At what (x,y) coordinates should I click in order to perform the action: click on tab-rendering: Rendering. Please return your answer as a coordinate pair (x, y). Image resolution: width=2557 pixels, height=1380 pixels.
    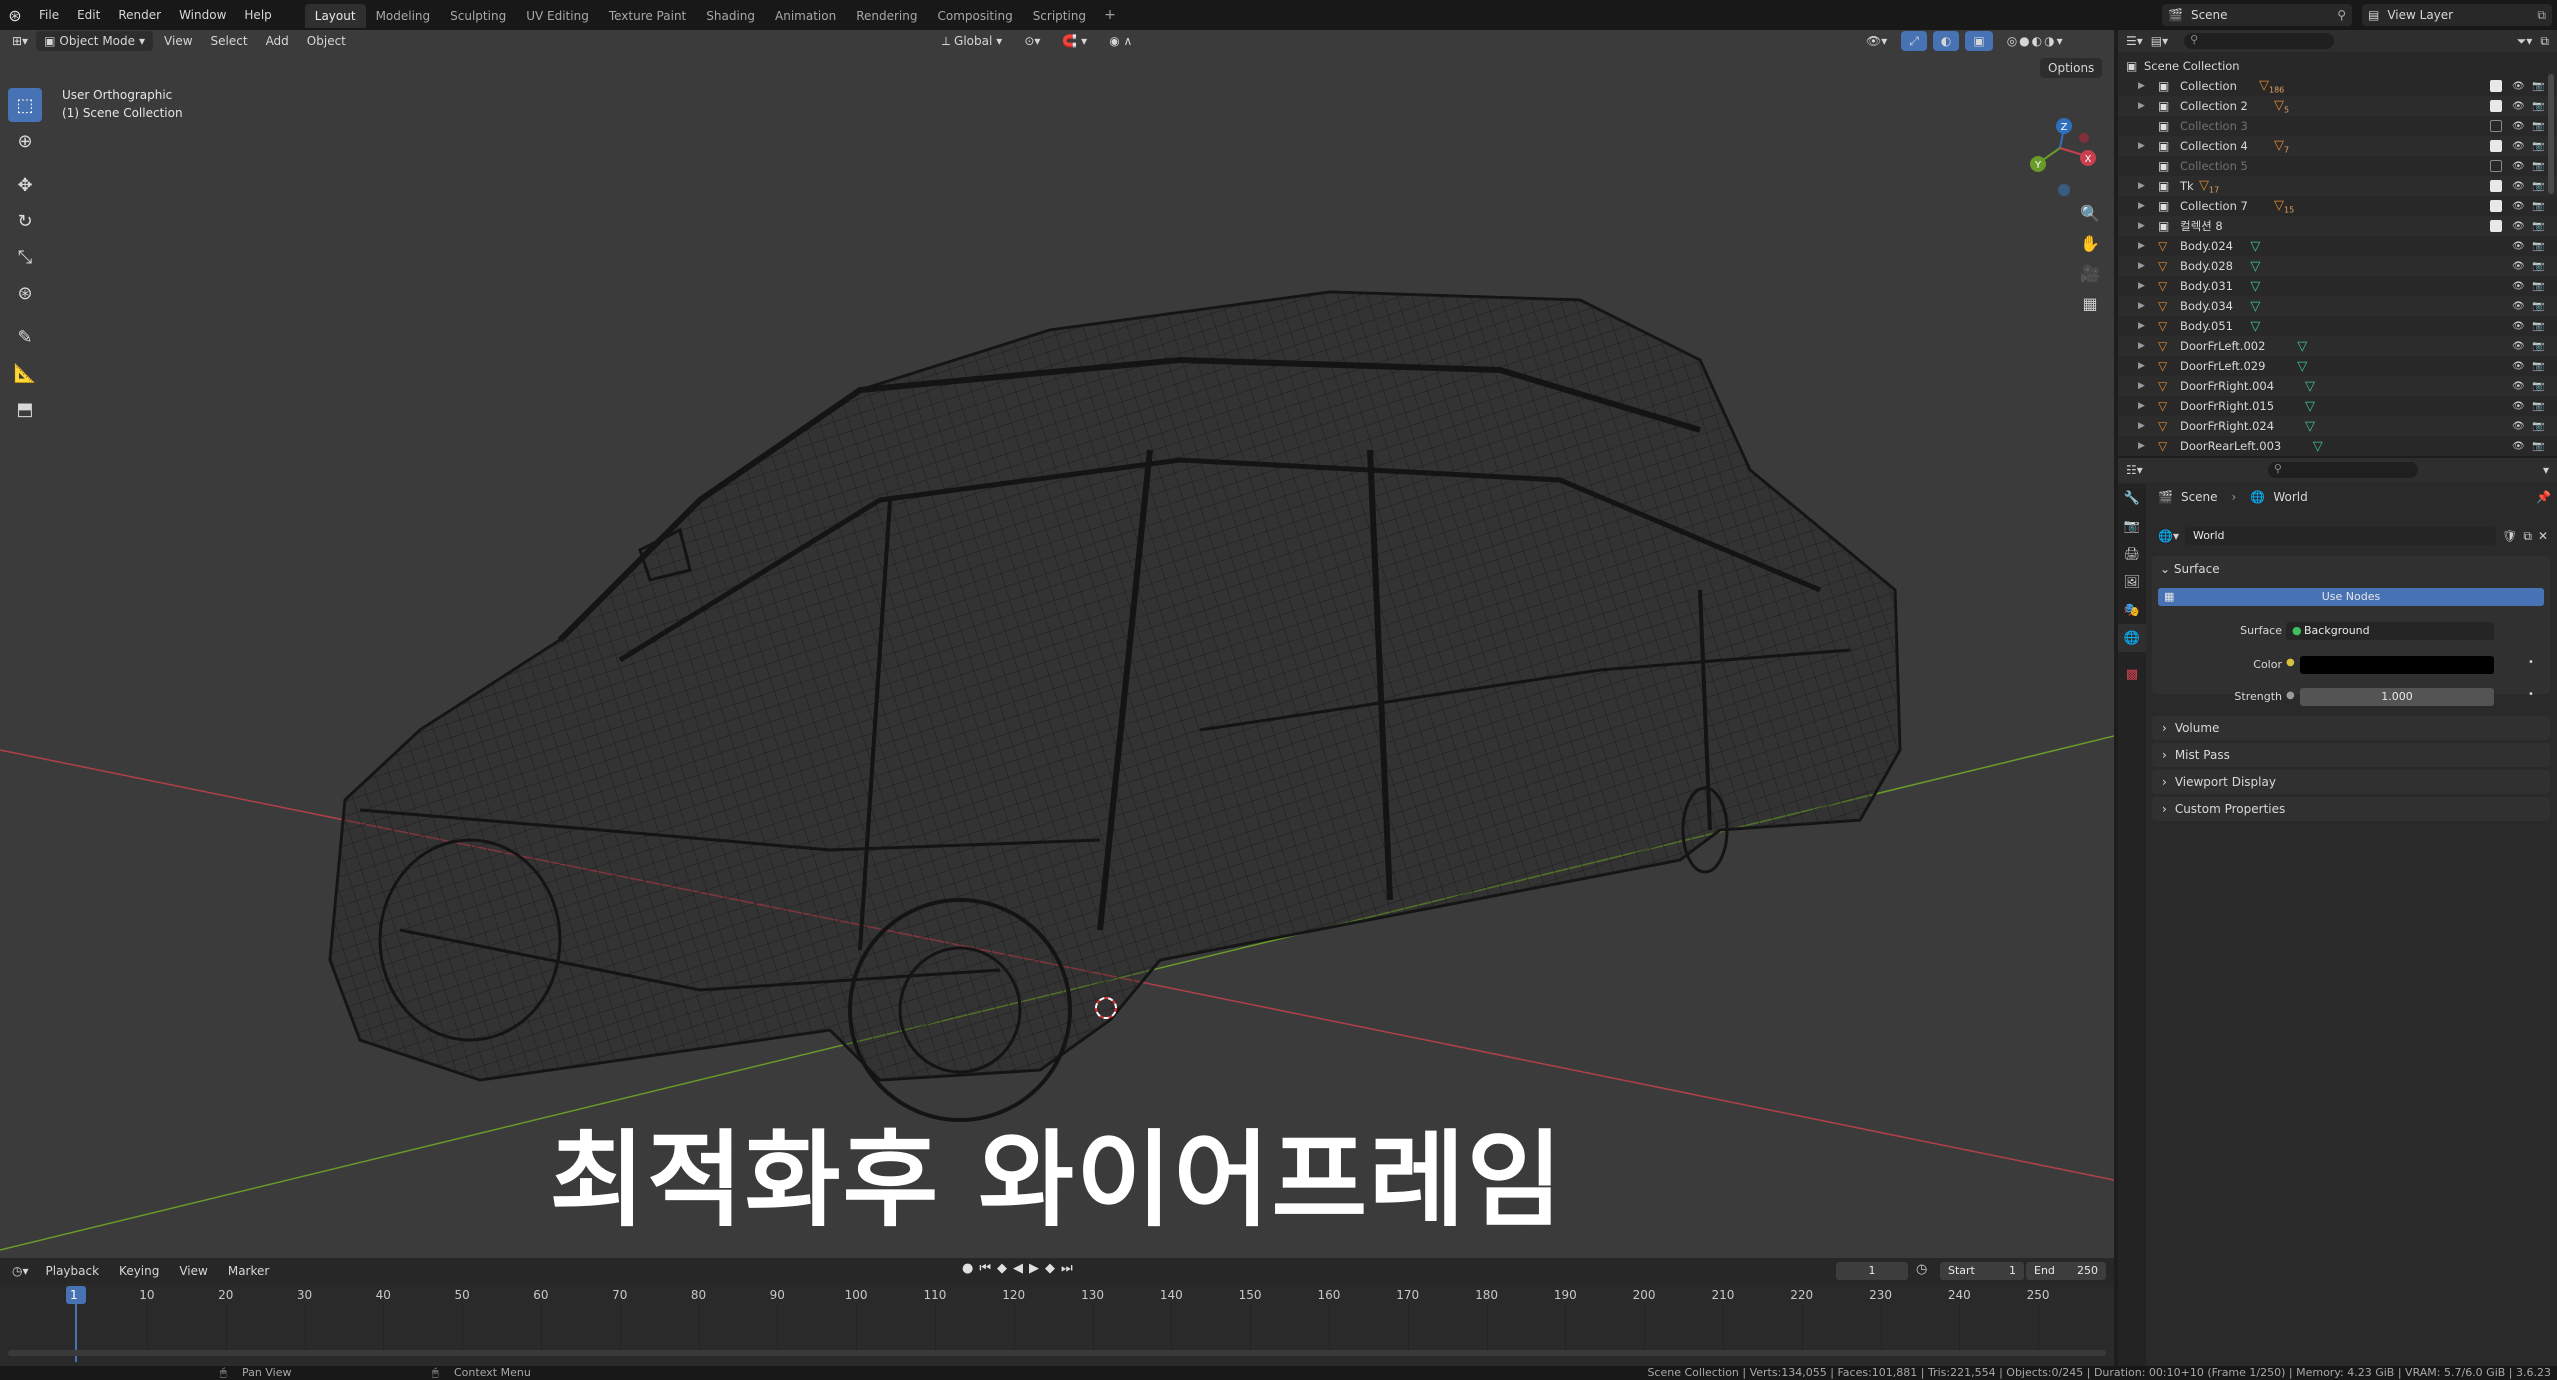
    Looking at the image, I should click on (886, 16).